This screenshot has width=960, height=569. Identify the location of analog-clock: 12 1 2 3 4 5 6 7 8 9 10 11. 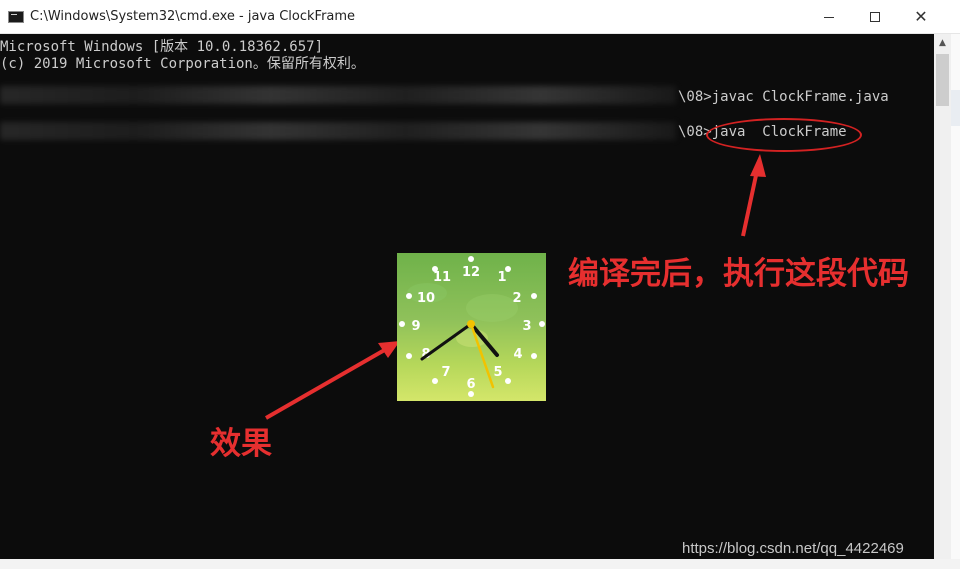
(472, 326).